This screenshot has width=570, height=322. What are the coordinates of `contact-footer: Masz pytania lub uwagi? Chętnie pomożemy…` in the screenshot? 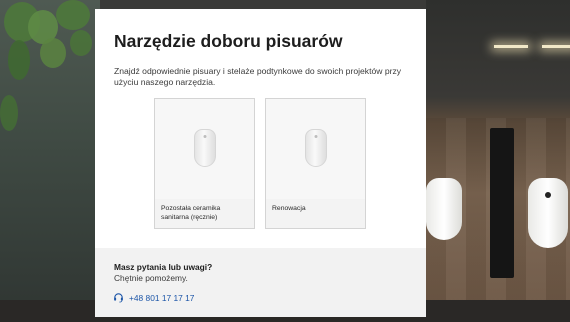 It's located at (260, 282).